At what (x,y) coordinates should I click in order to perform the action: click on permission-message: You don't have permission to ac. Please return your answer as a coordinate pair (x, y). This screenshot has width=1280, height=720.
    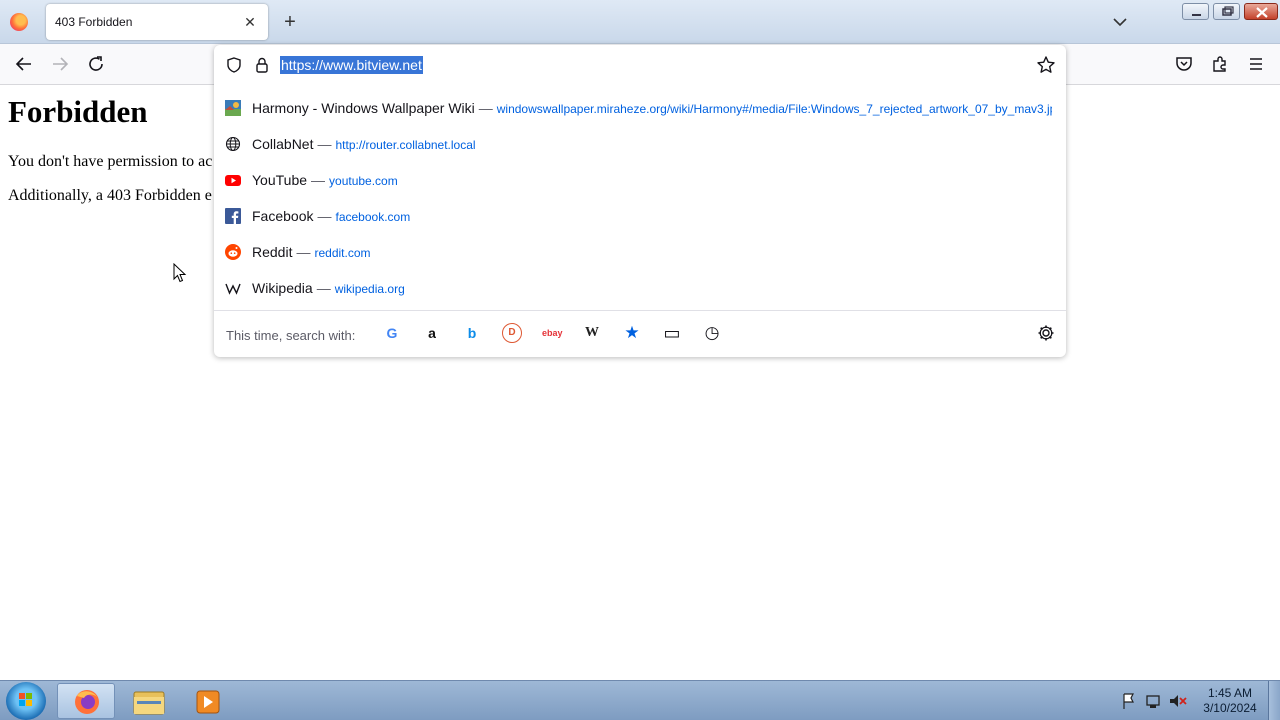
    Looking at the image, I should click on (110, 161).